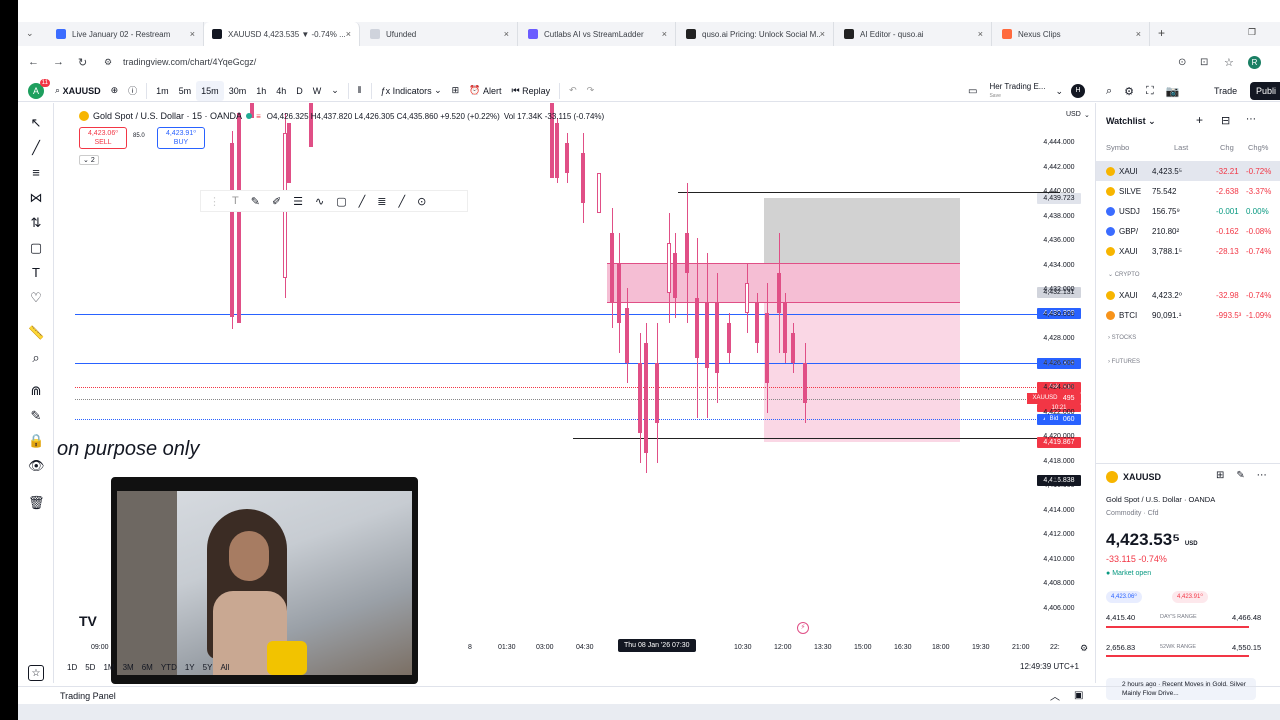  I want to click on extension-icon: ⊙, so click(1182, 62).